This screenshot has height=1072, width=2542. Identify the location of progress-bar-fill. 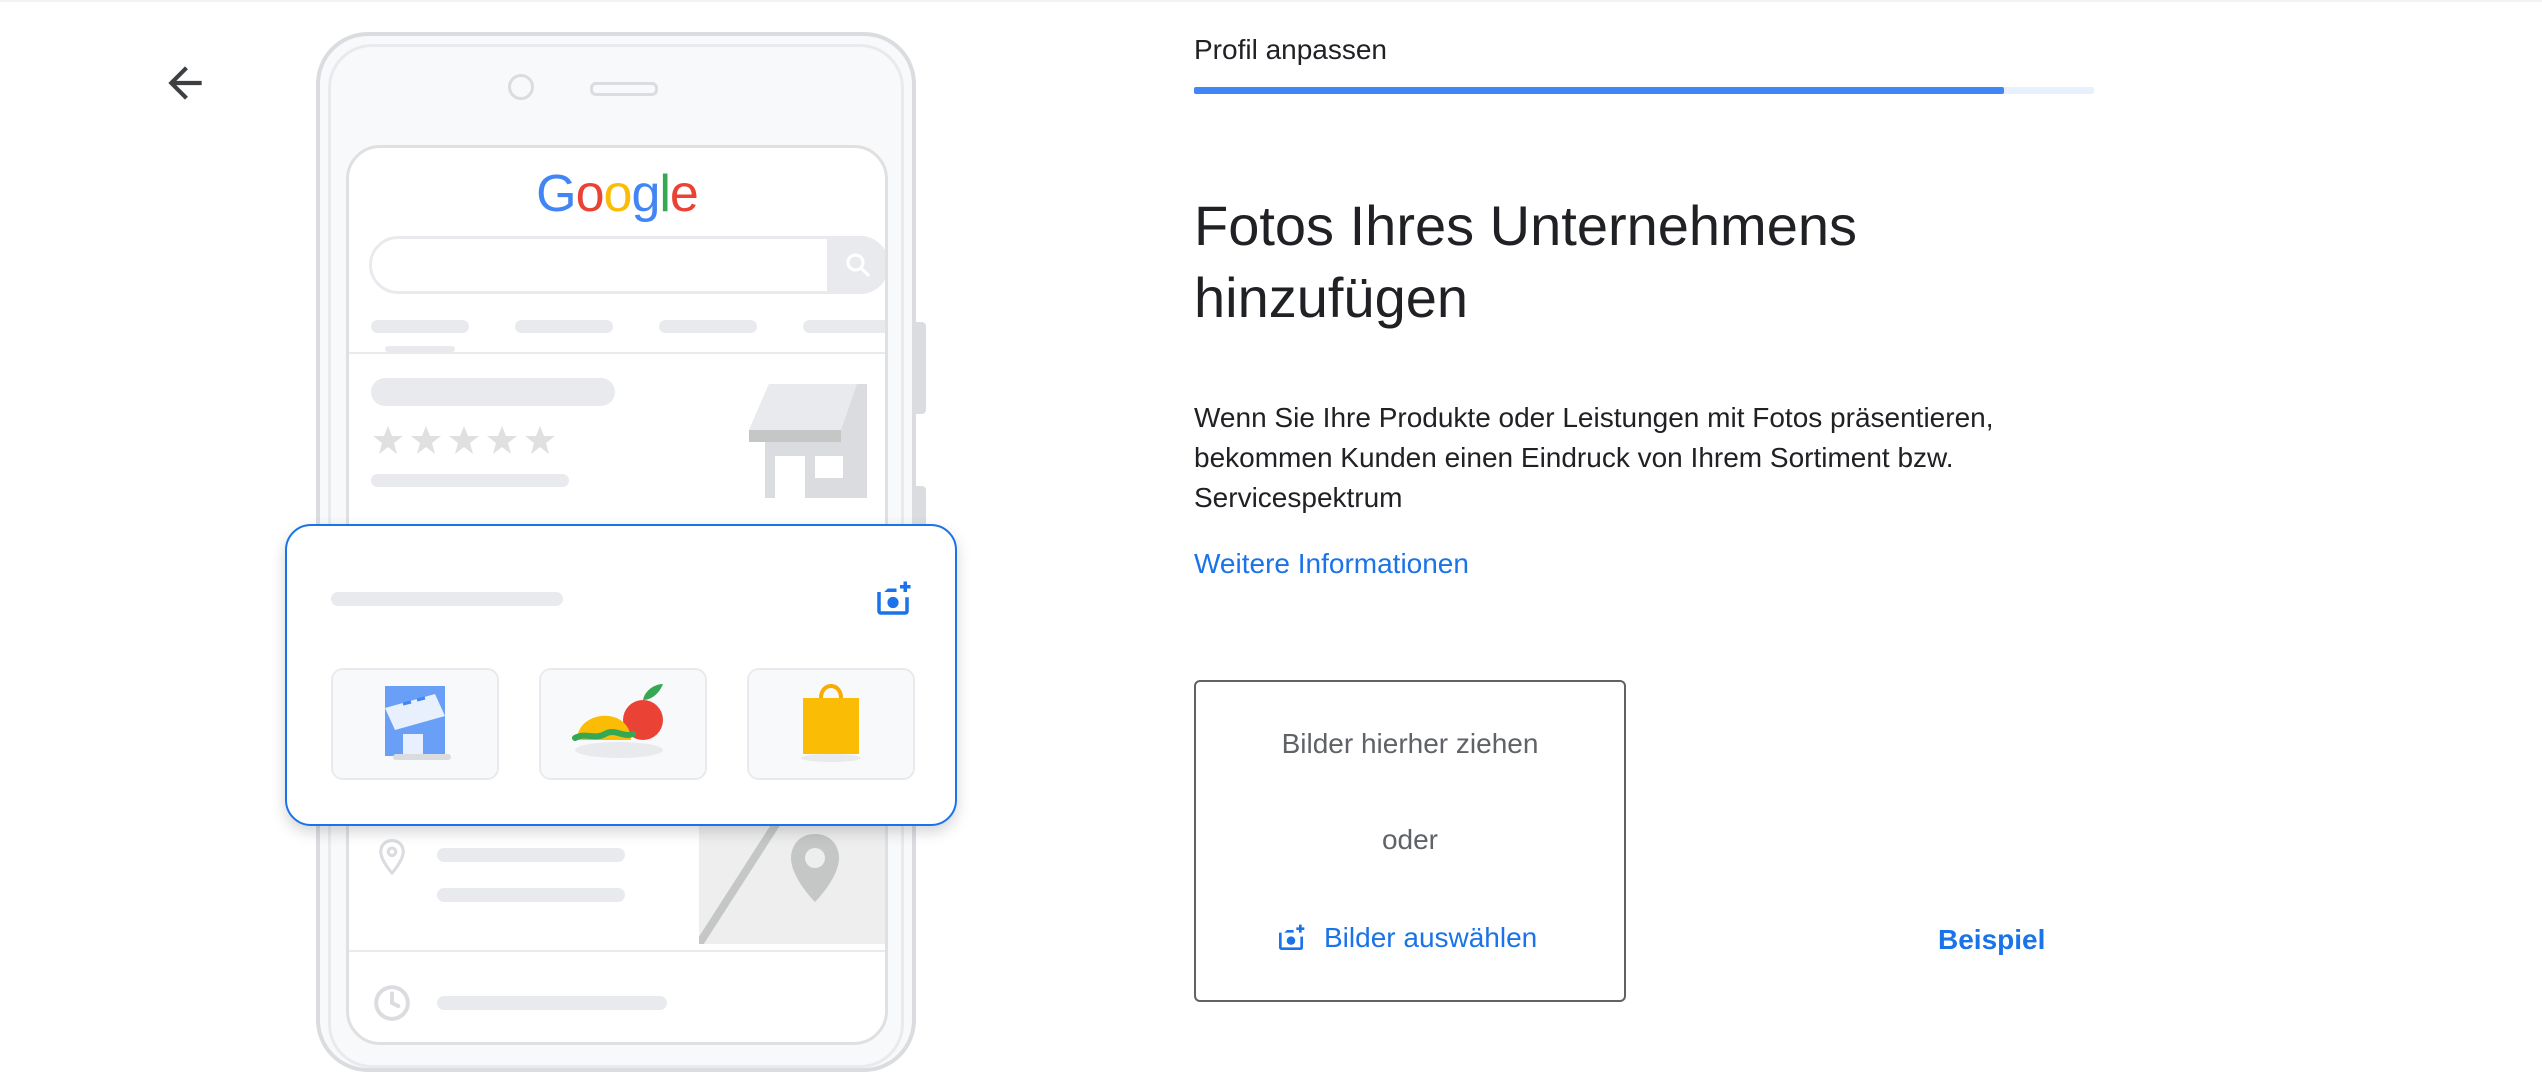
(1599, 90).